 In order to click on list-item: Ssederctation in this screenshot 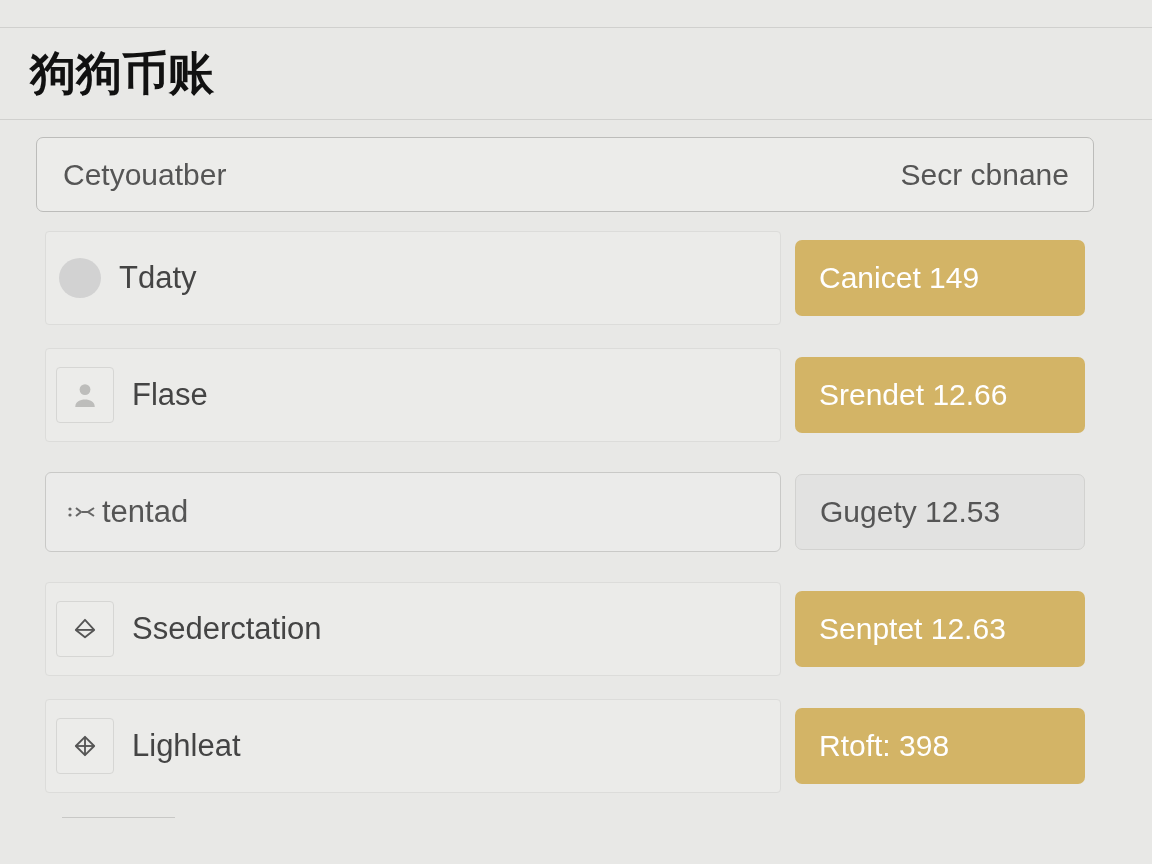, I will do `click(413, 629)`.